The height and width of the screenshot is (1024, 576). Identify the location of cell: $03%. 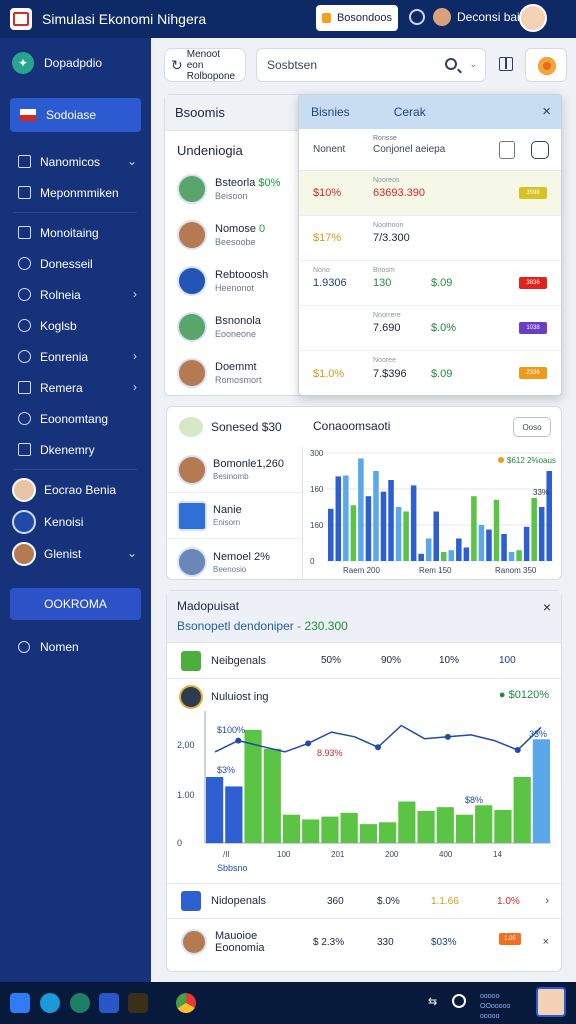
(444, 942).